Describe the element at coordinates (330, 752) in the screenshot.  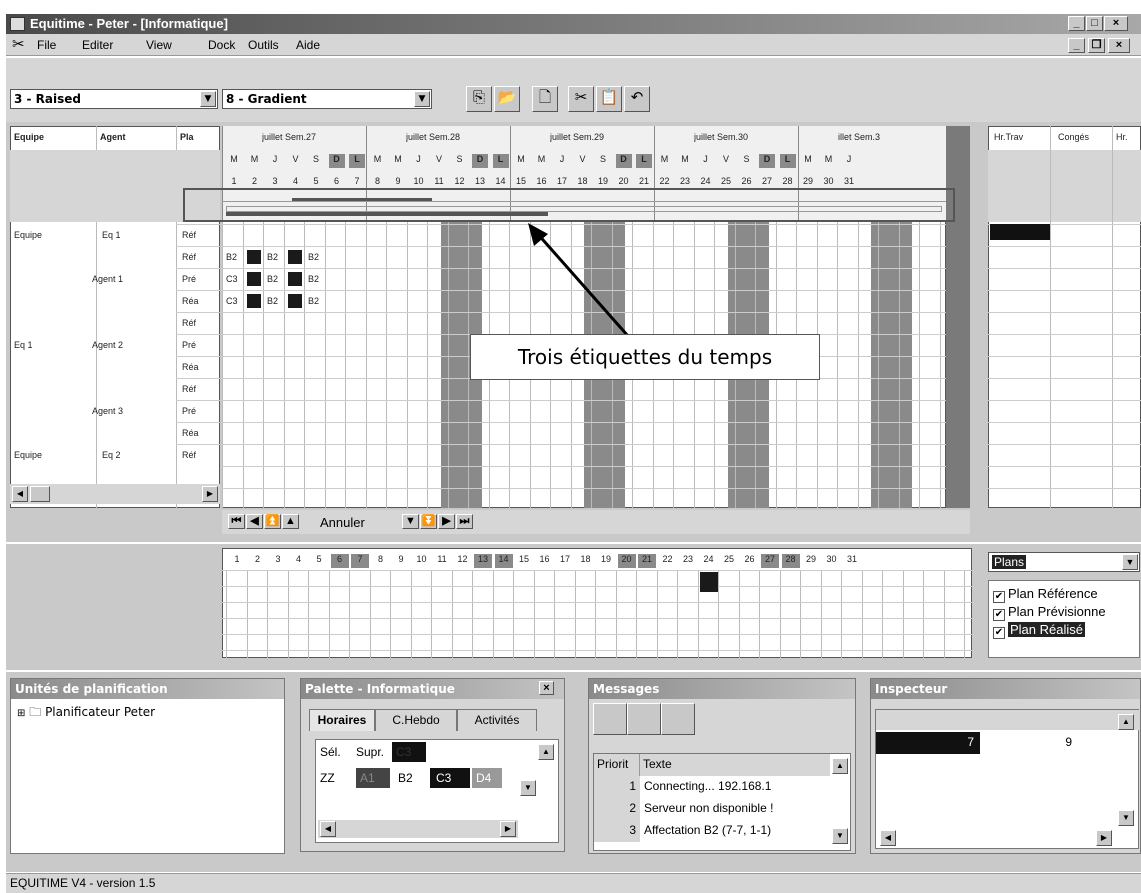
I see `palette-sel: Sél.` at that location.